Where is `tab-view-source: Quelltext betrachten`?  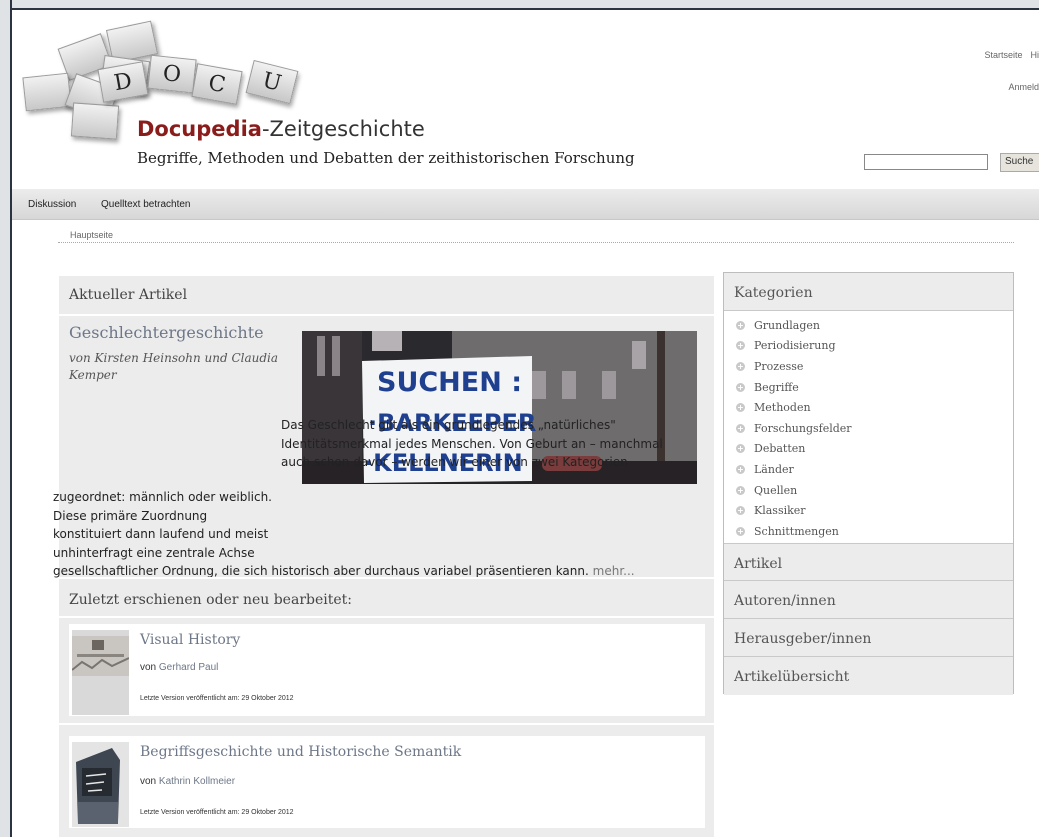 tab-view-source: Quelltext betrachten is located at coordinates (146, 204).